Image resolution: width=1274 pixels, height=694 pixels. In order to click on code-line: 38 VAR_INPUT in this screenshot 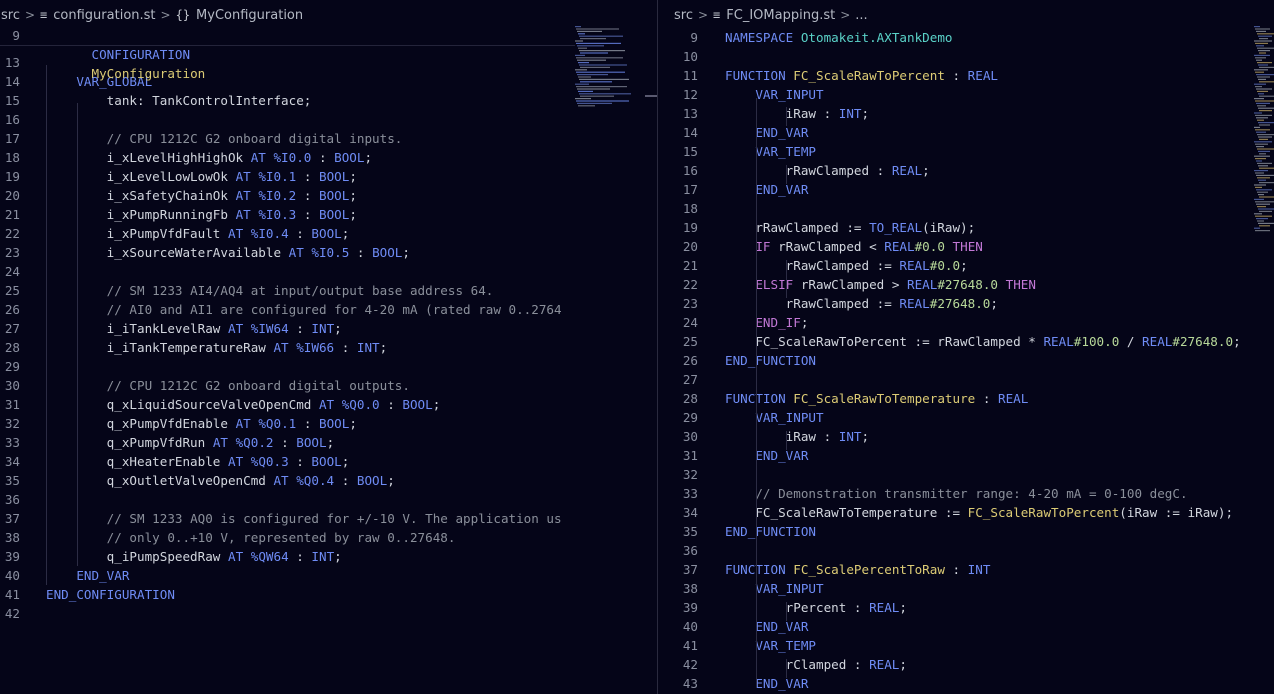, I will do `click(966, 588)`.